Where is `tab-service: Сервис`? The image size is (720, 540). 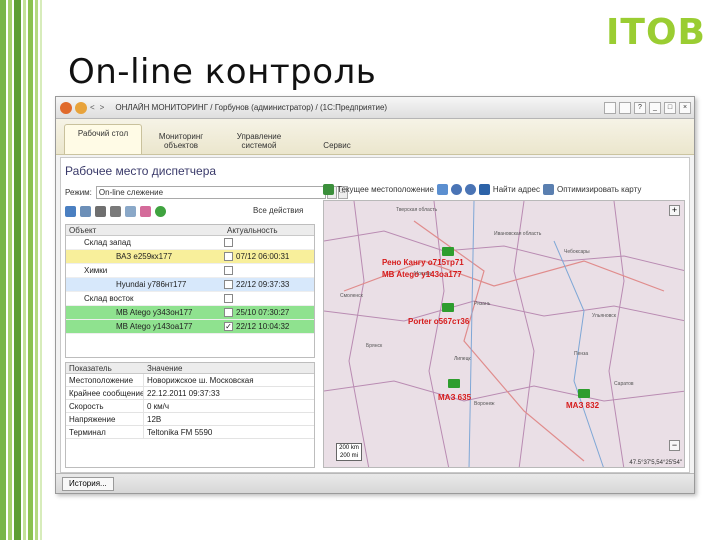 tab-service: Сервис is located at coordinates (337, 145).